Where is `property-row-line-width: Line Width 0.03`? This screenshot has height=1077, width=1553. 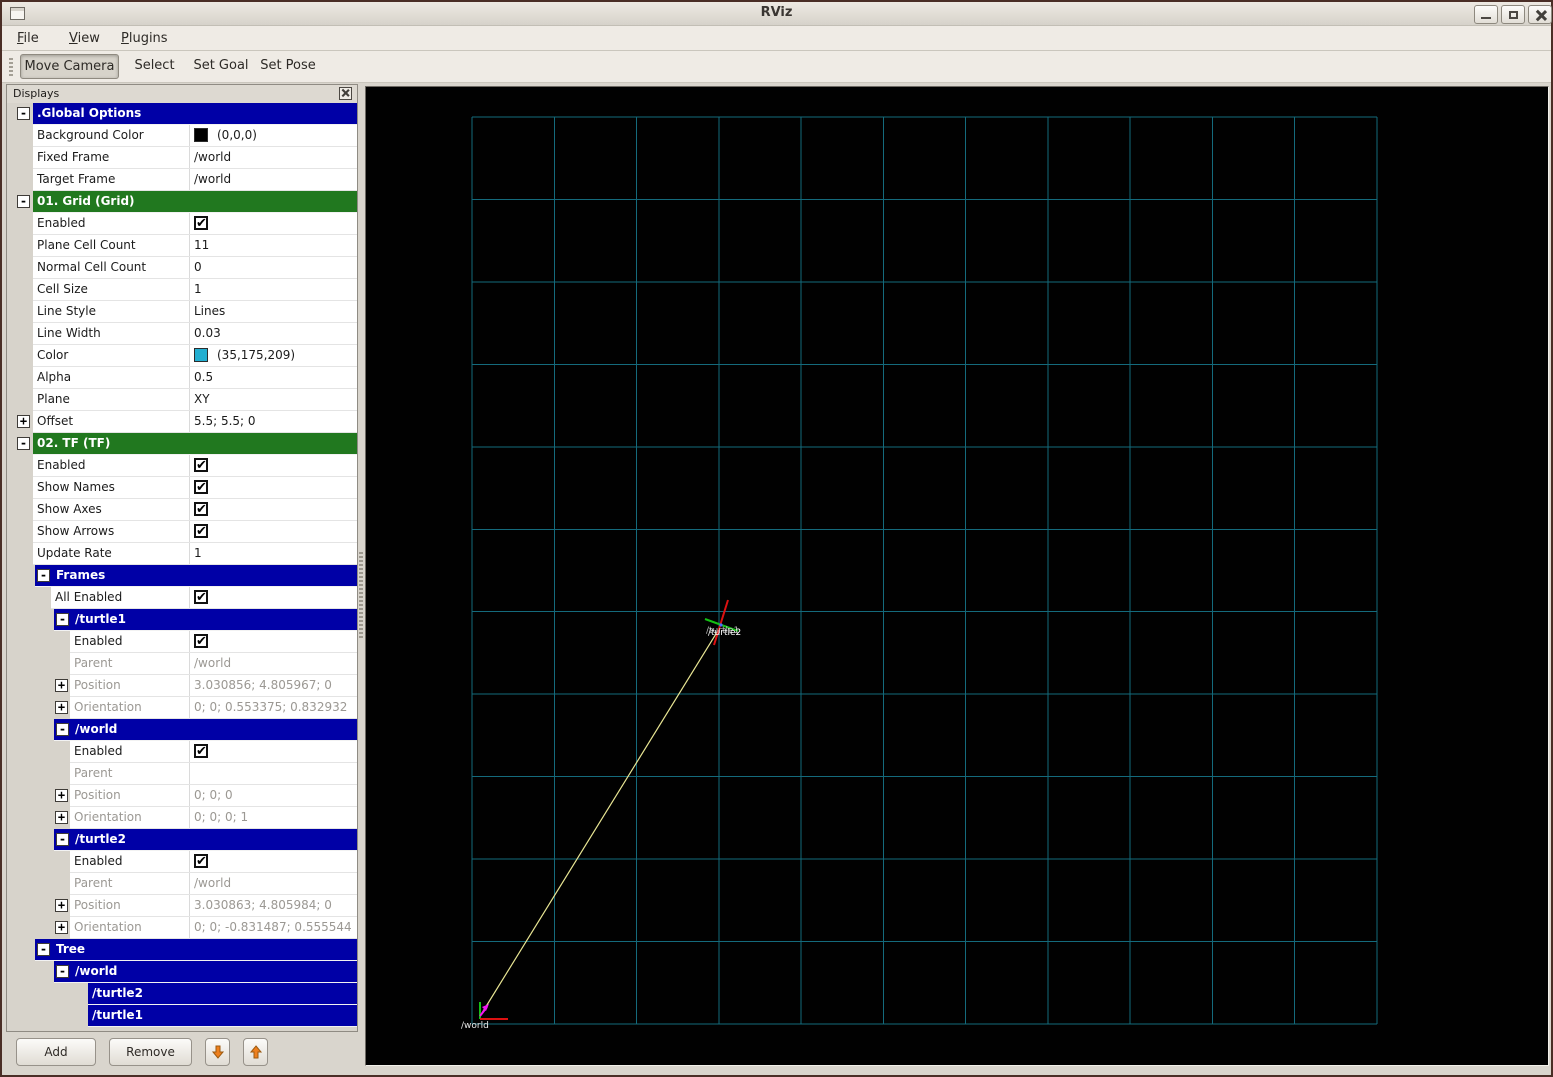 property-row-line-width: Line Width 0.03 is located at coordinates (182, 334).